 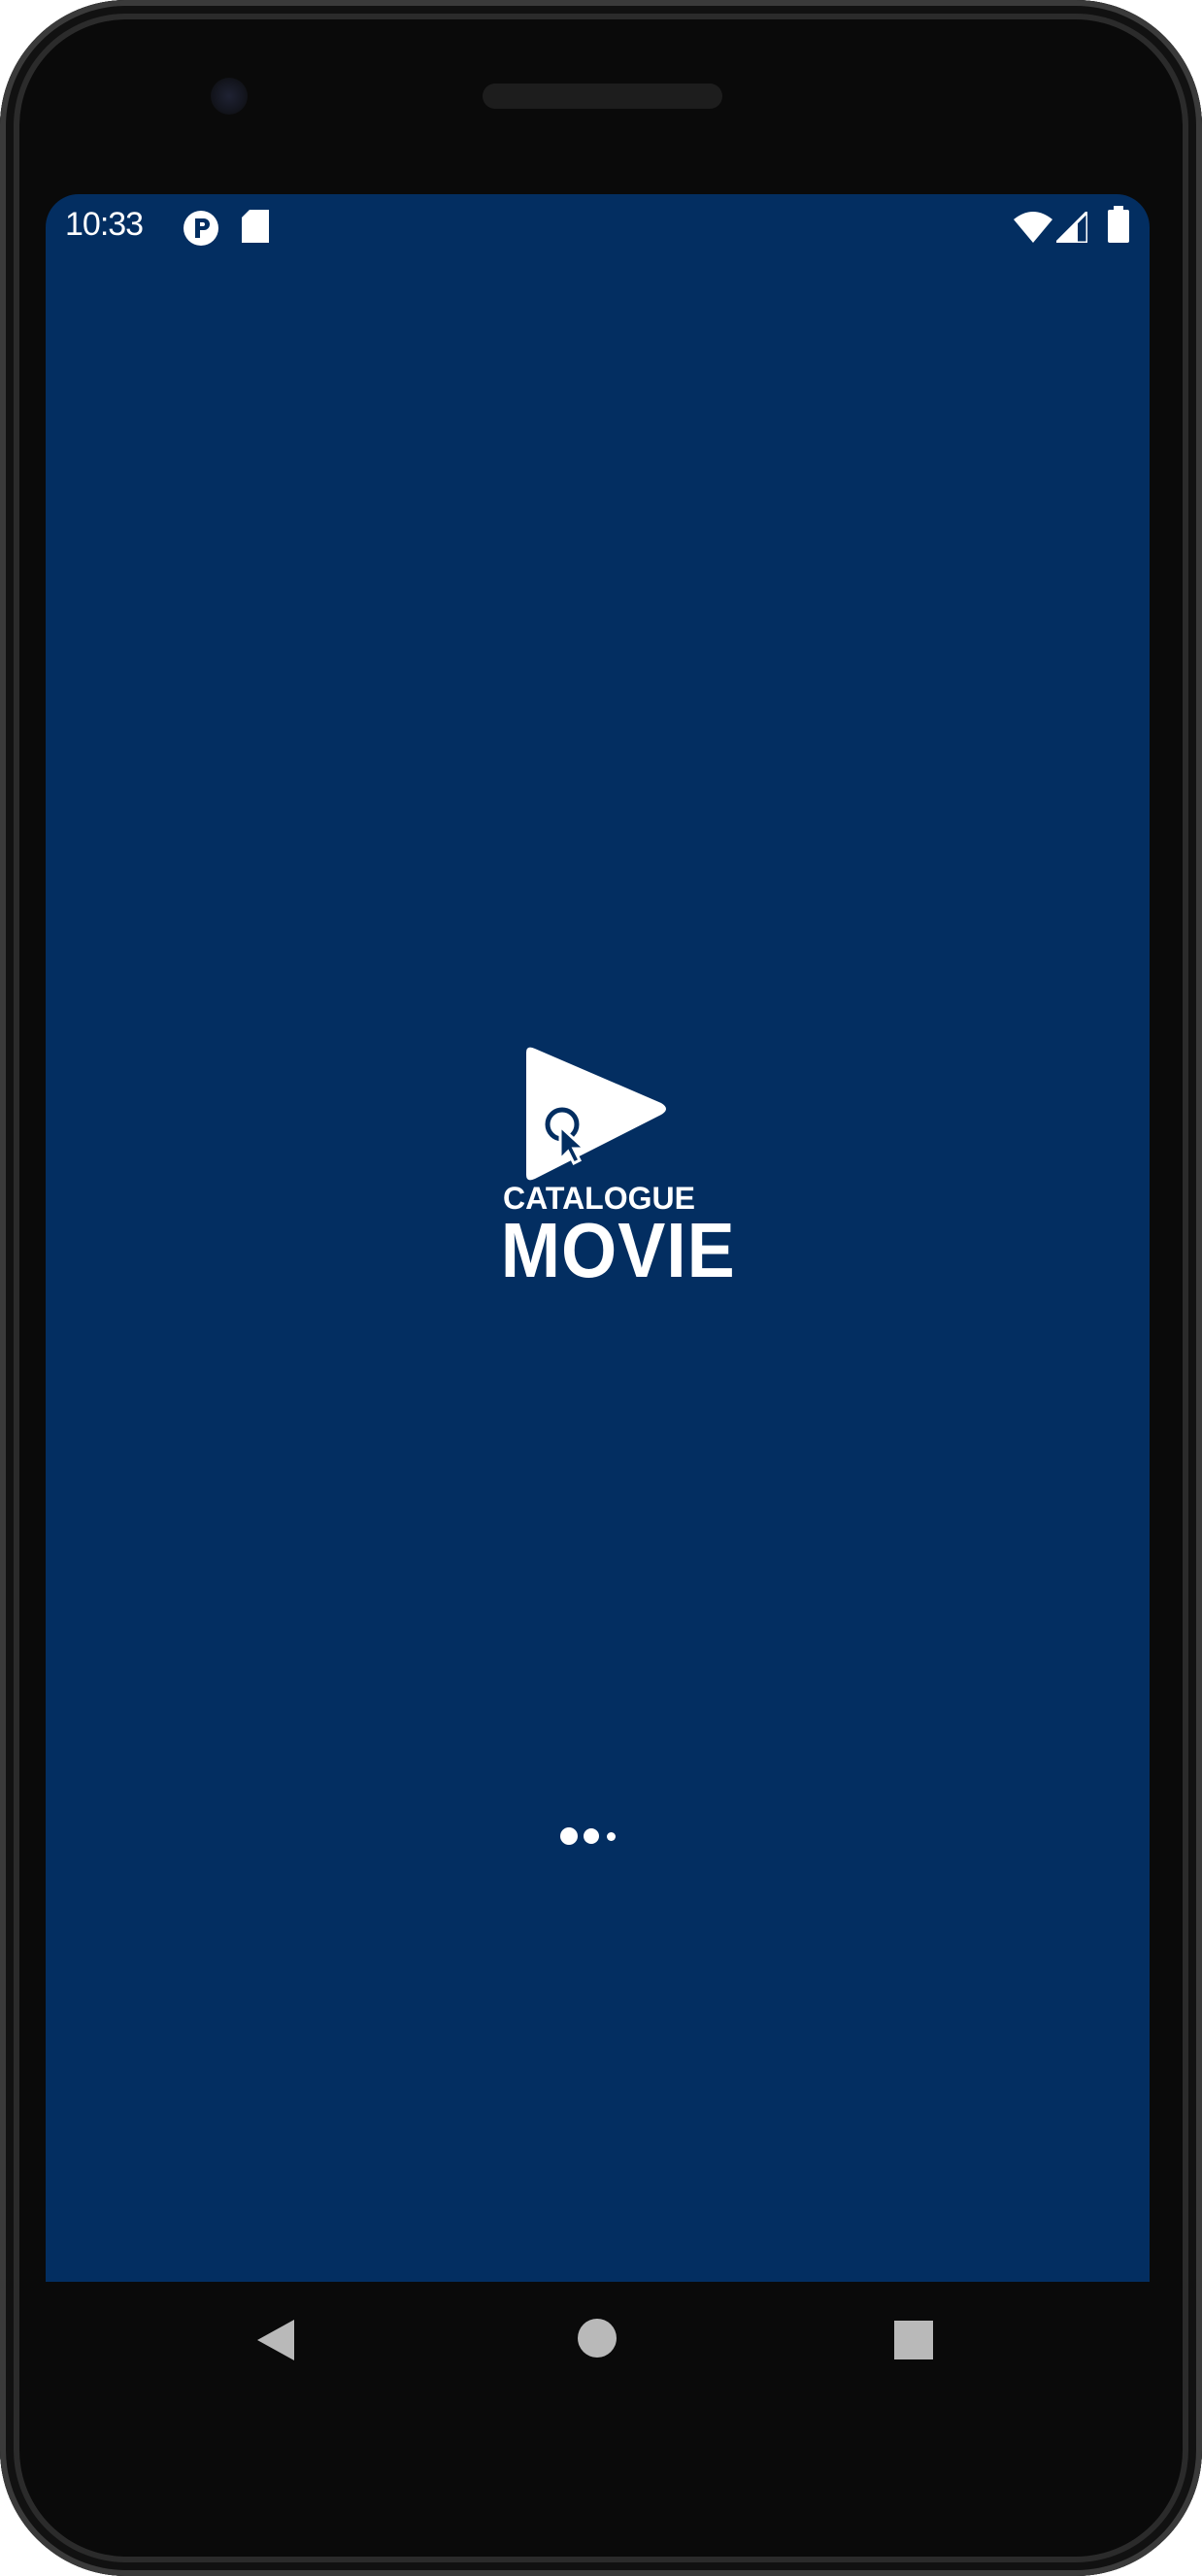 I want to click on navigation-bar, so click(x=598, y=2340).